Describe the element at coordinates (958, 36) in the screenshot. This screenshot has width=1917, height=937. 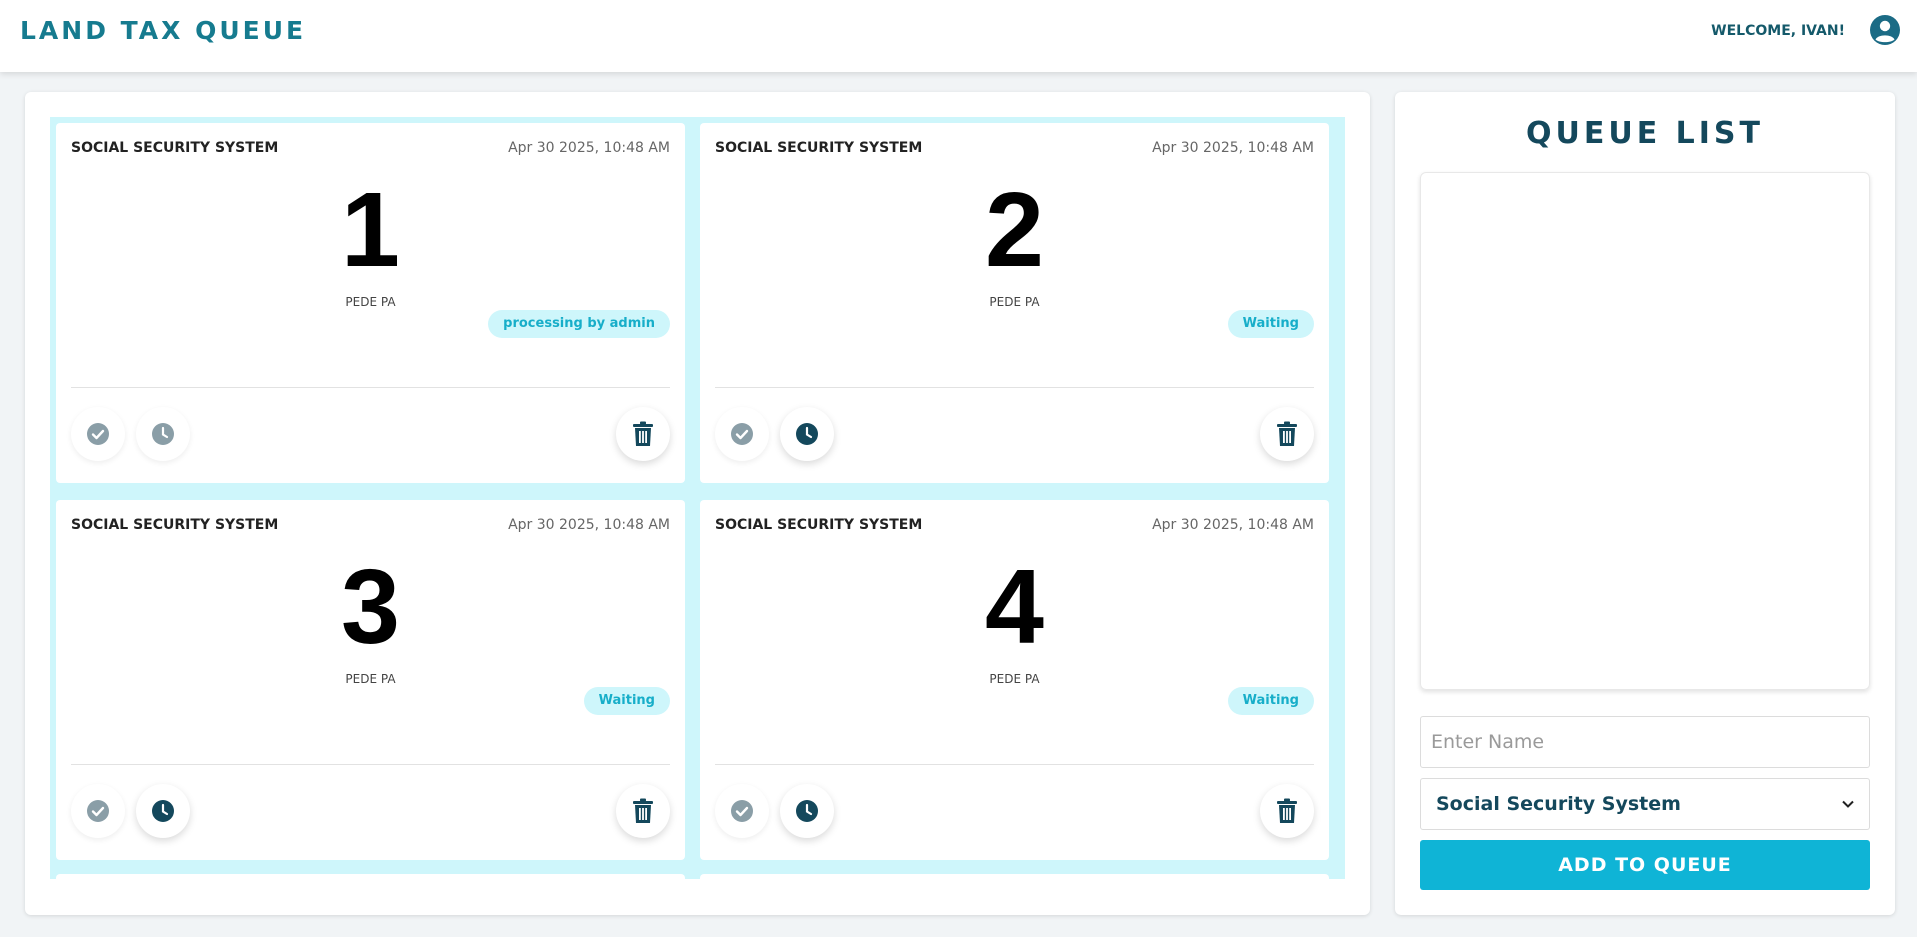
I see `top-bar: LAND TAX QUEUE WELCOME, IVAN!` at that location.